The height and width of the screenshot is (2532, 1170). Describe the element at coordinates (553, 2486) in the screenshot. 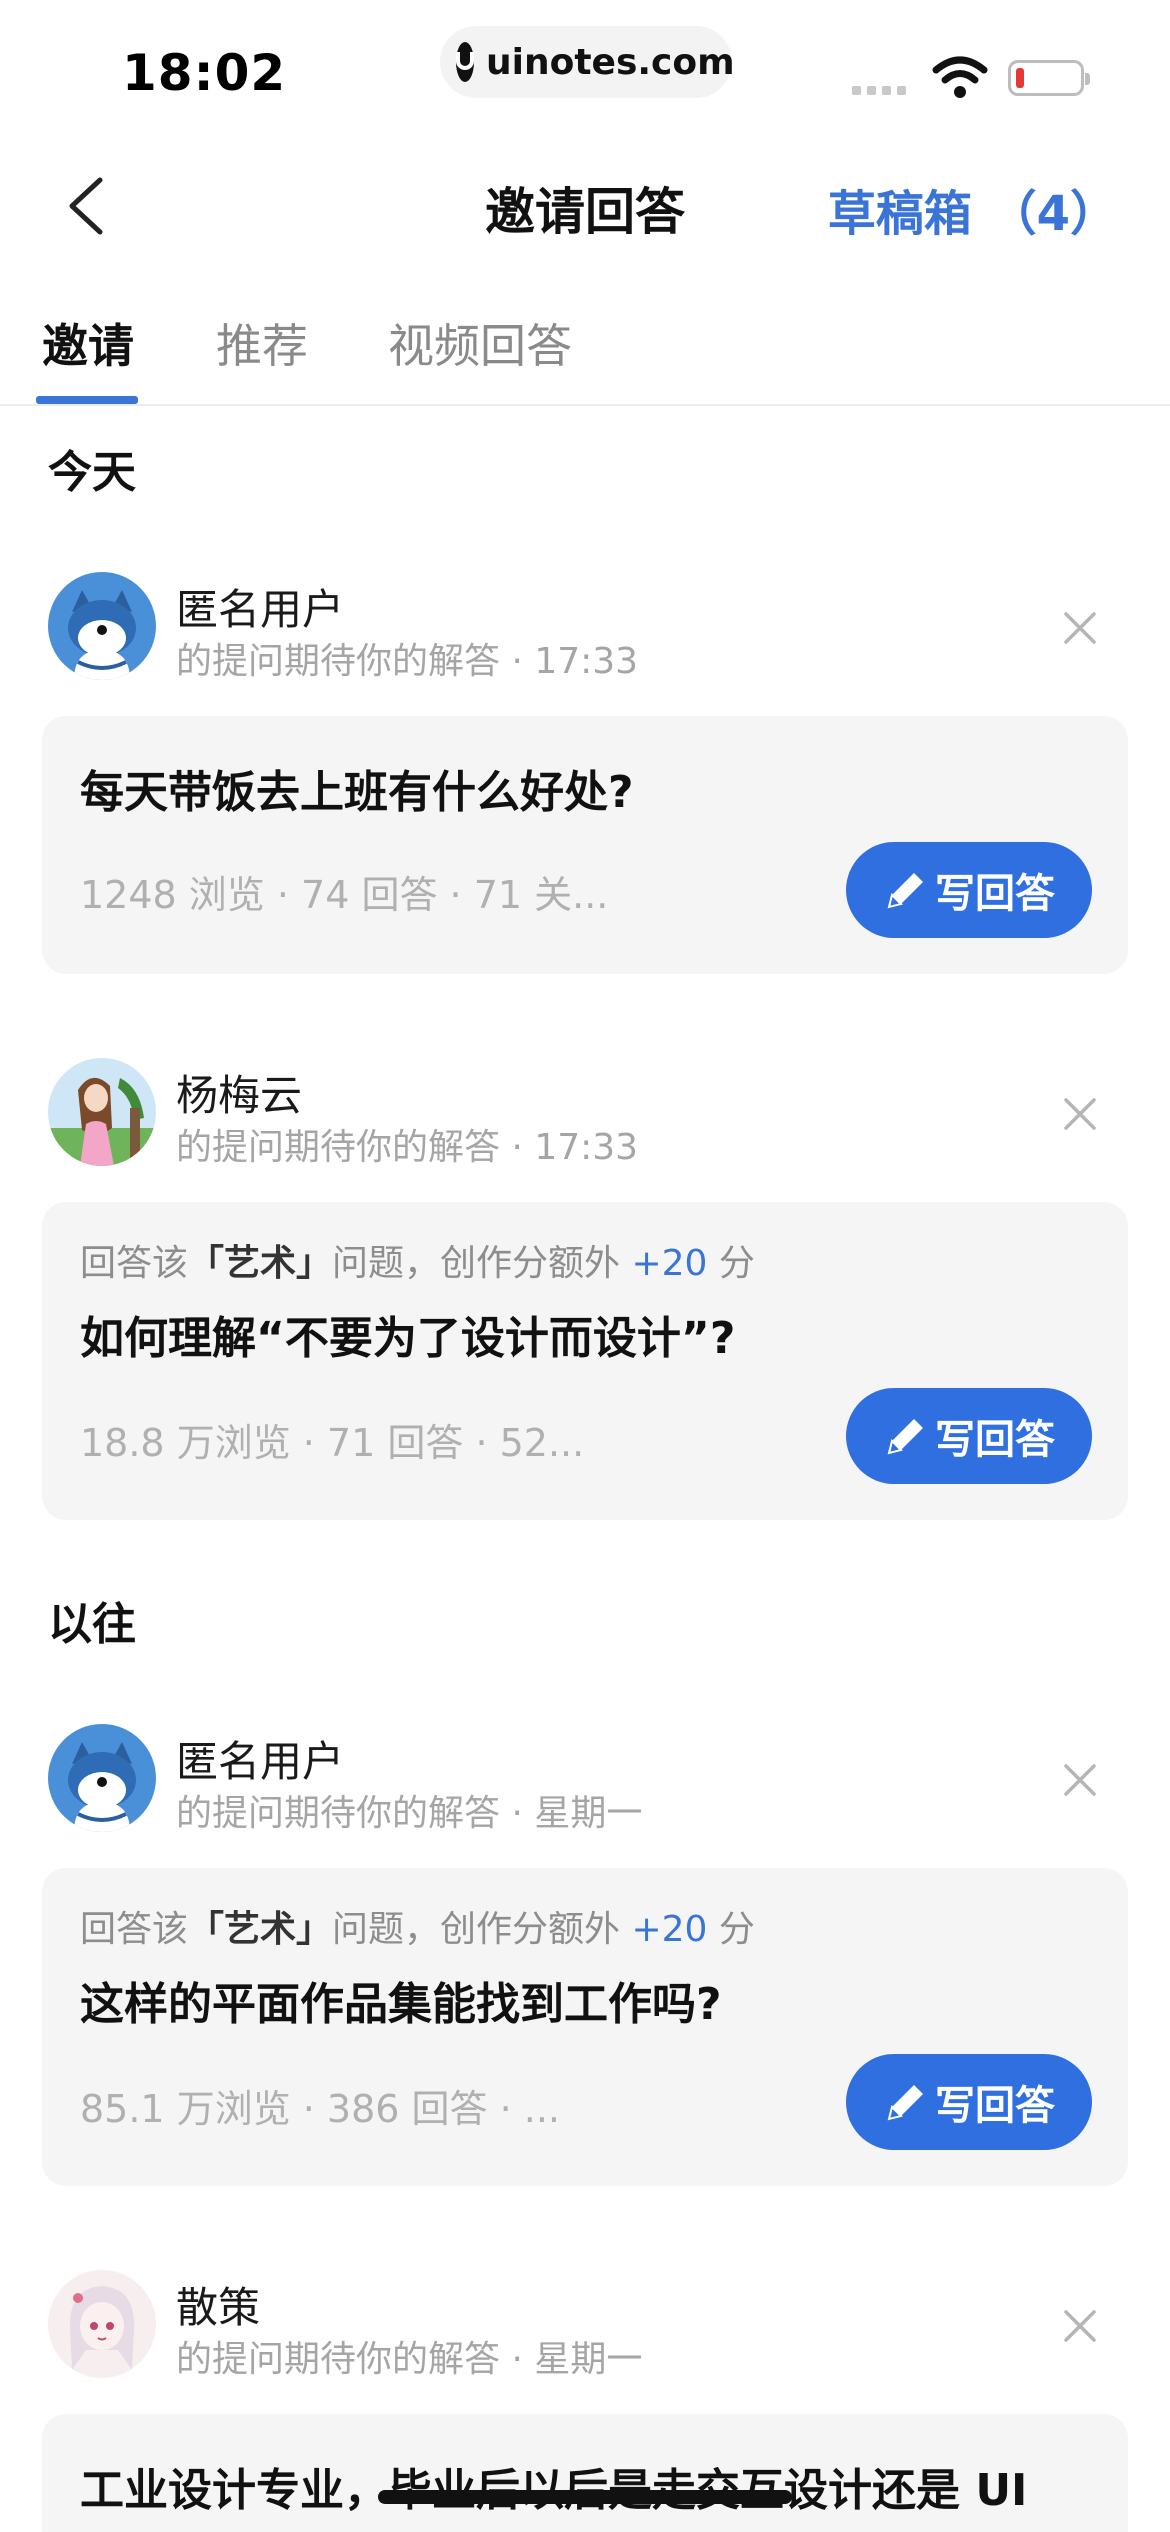

I see `question-title: 工业设计专业，毕业后以后是走交互设计还是 UI` at that location.